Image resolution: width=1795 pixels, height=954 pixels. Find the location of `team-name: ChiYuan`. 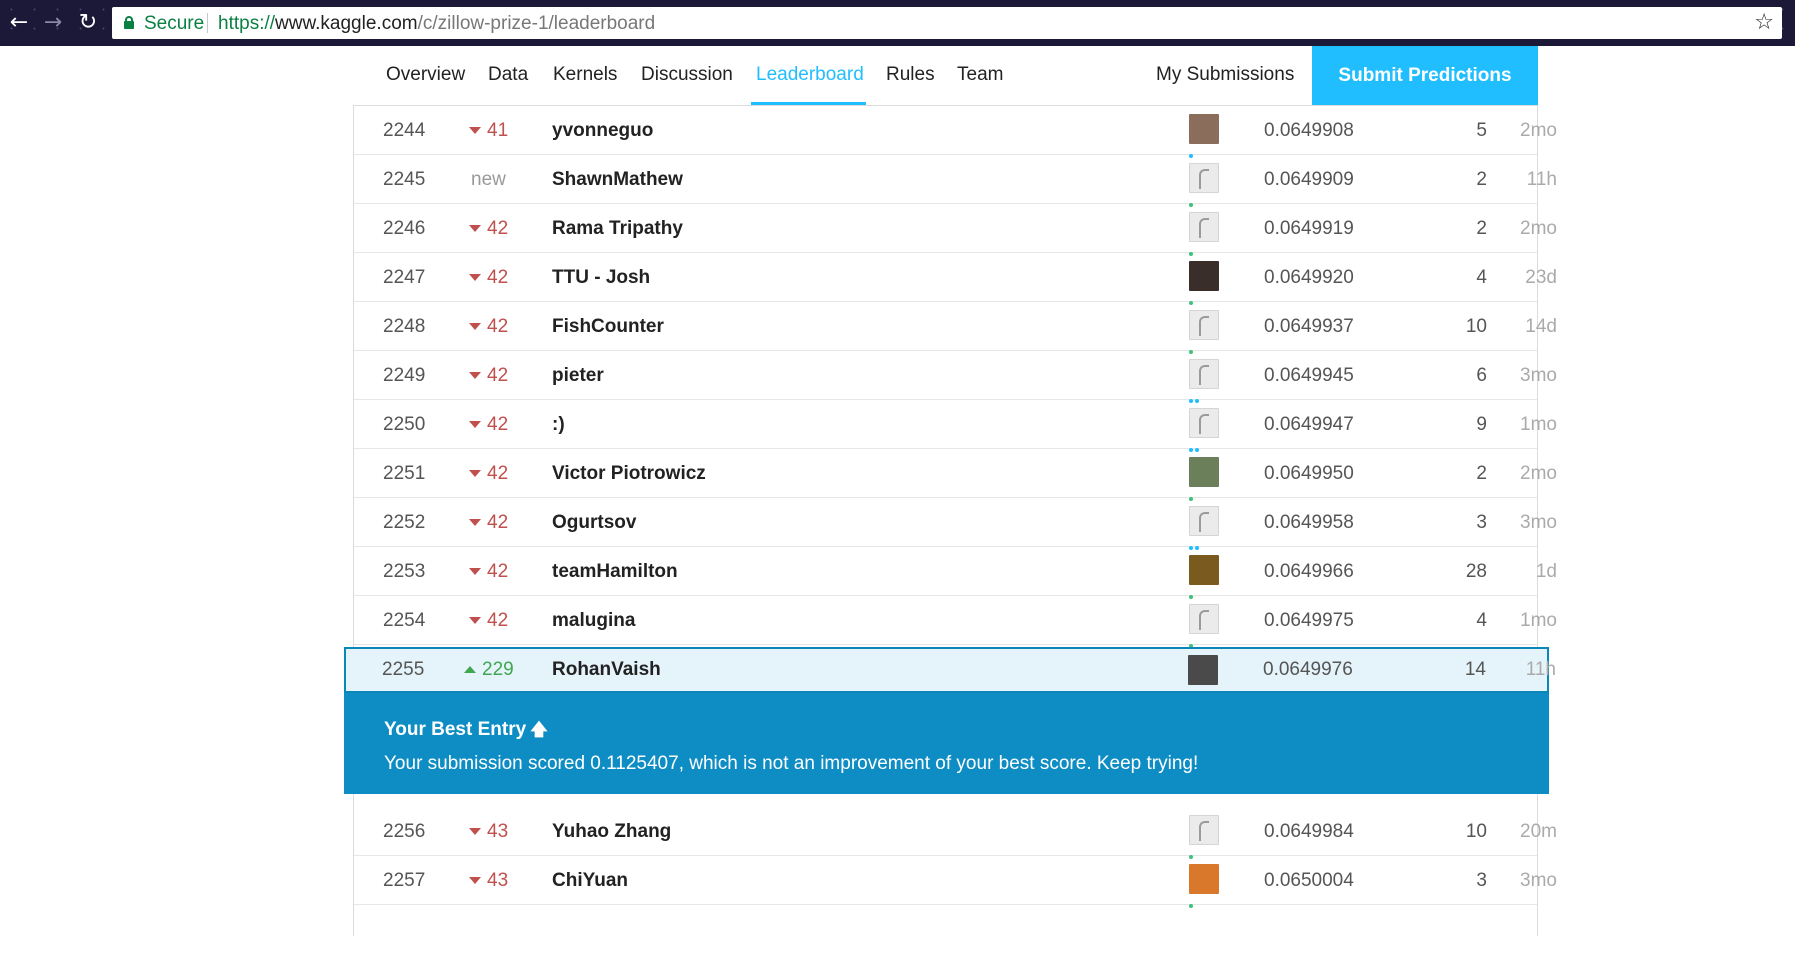

team-name: ChiYuan is located at coordinates (590, 880).